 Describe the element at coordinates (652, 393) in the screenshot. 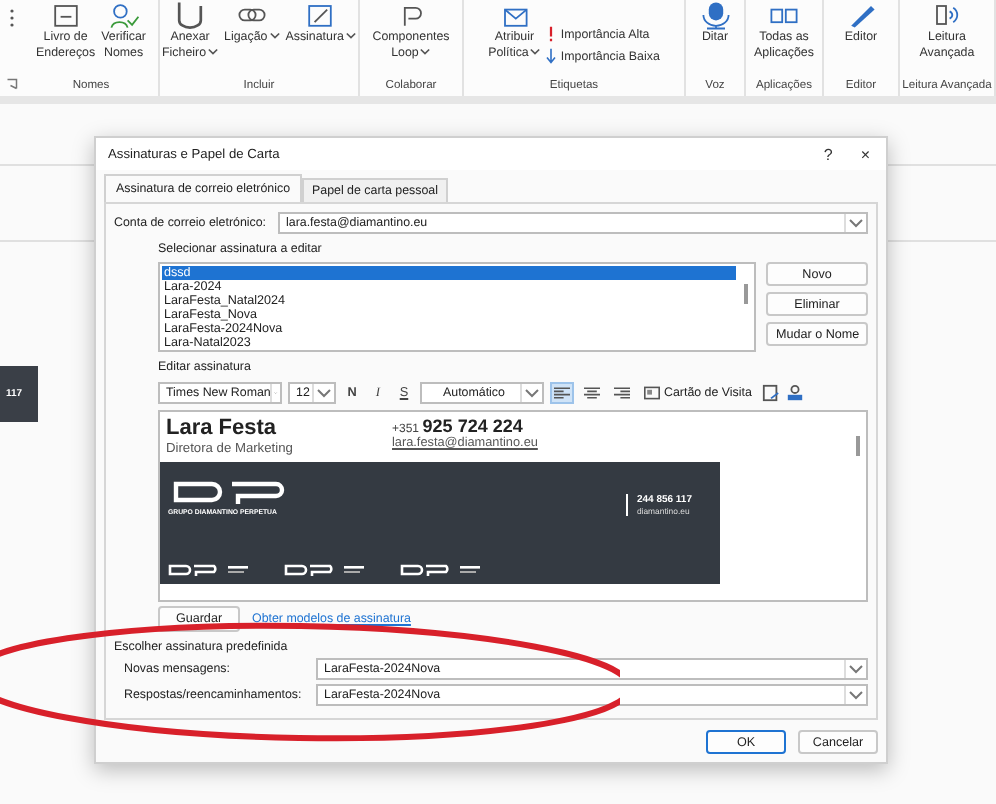

I see `card-icon` at that location.